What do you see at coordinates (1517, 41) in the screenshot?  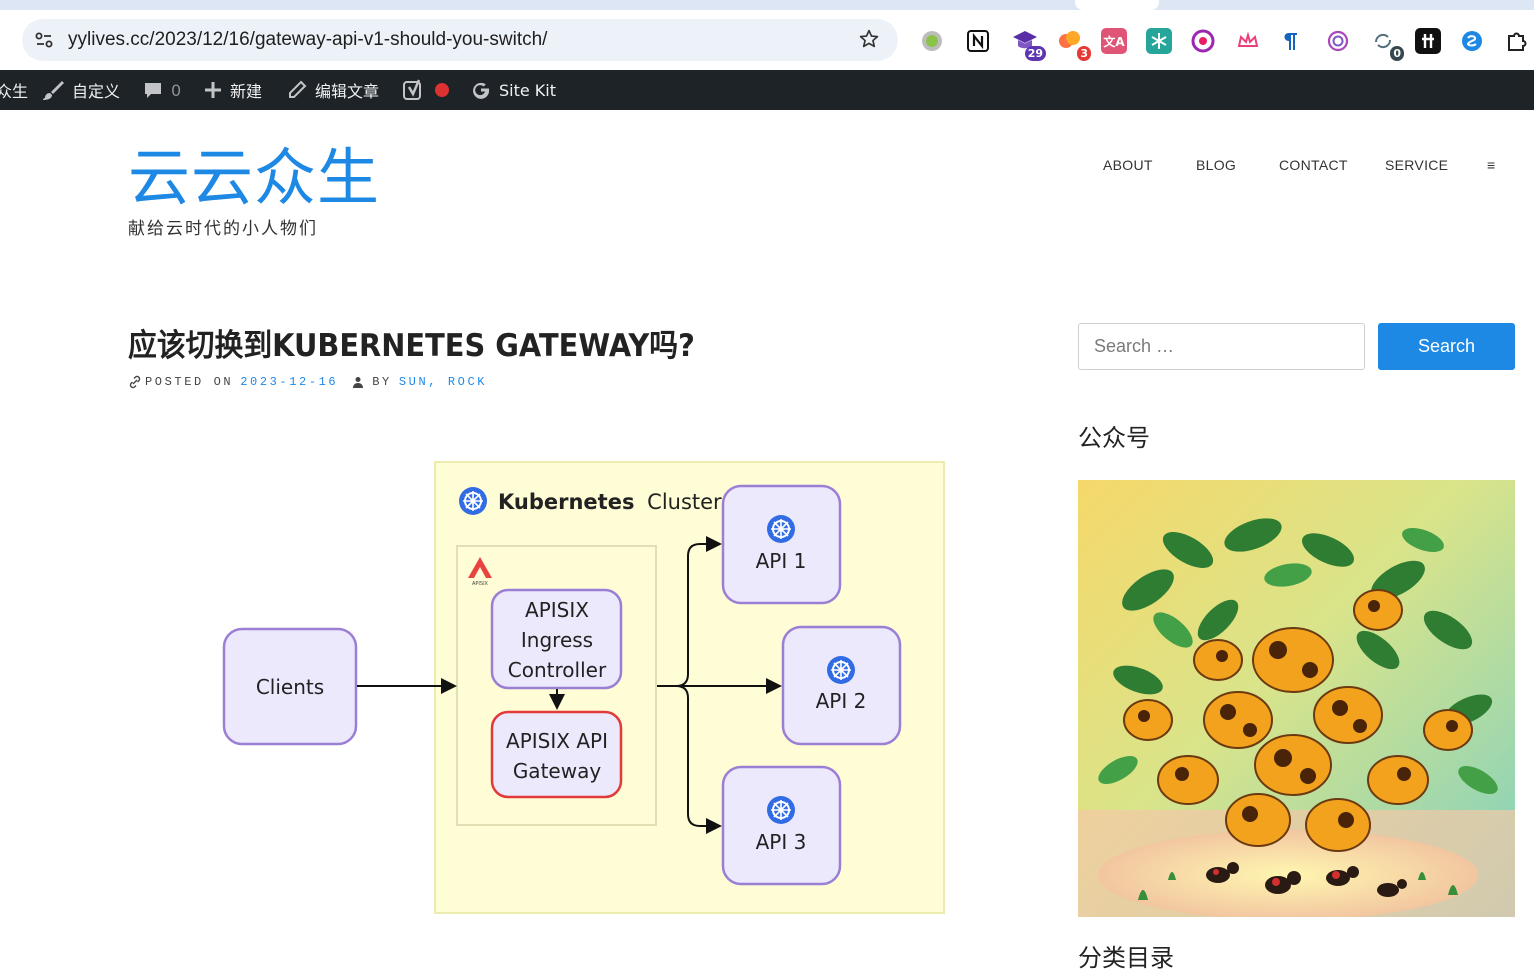 I see `puzzle-icon` at bounding box center [1517, 41].